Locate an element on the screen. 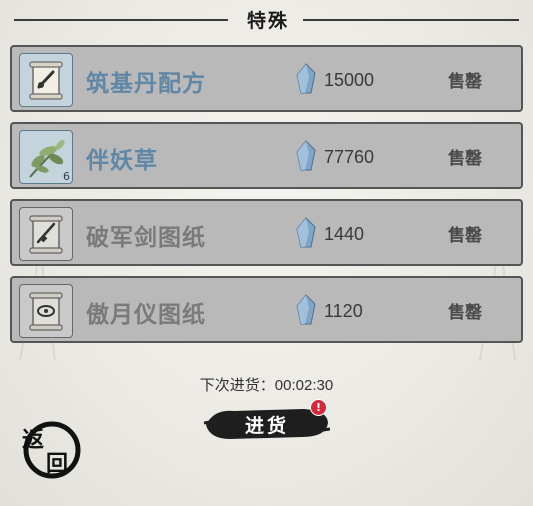 The height and width of the screenshot is (506, 533). section-header: 特殊 is located at coordinates (266, 20).